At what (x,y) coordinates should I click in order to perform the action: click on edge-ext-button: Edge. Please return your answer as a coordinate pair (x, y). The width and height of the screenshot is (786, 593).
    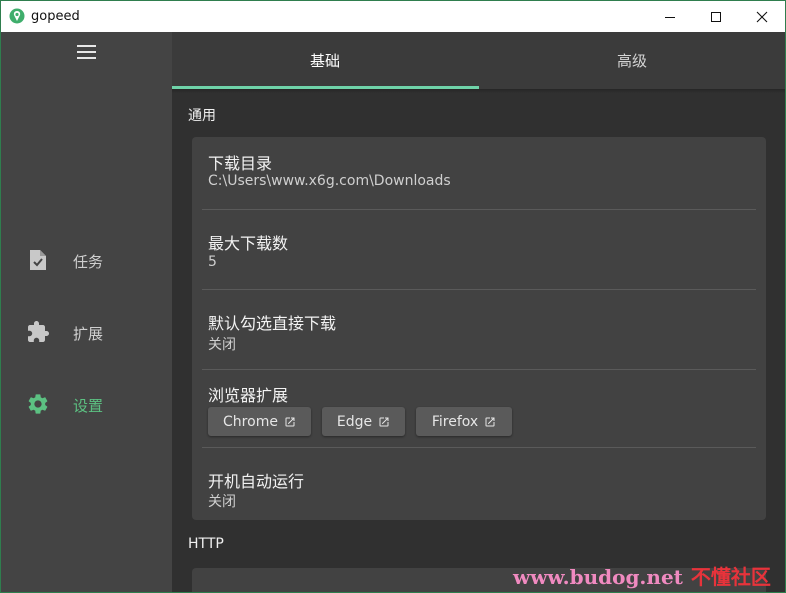
    Looking at the image, I should click on (363, 421).